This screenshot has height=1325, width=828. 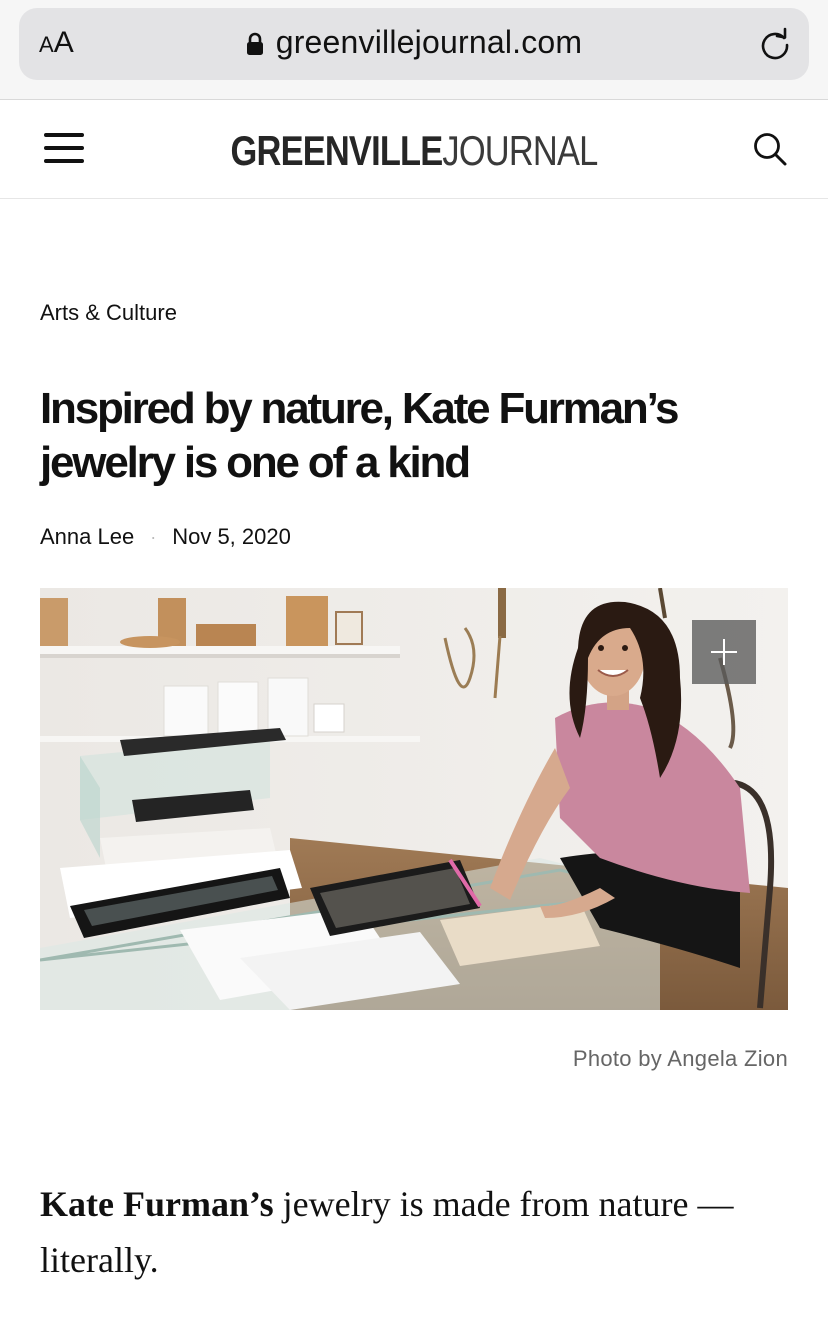 I want to click on publish-date: Nov 5, 2020, so click(x=231, y=536).